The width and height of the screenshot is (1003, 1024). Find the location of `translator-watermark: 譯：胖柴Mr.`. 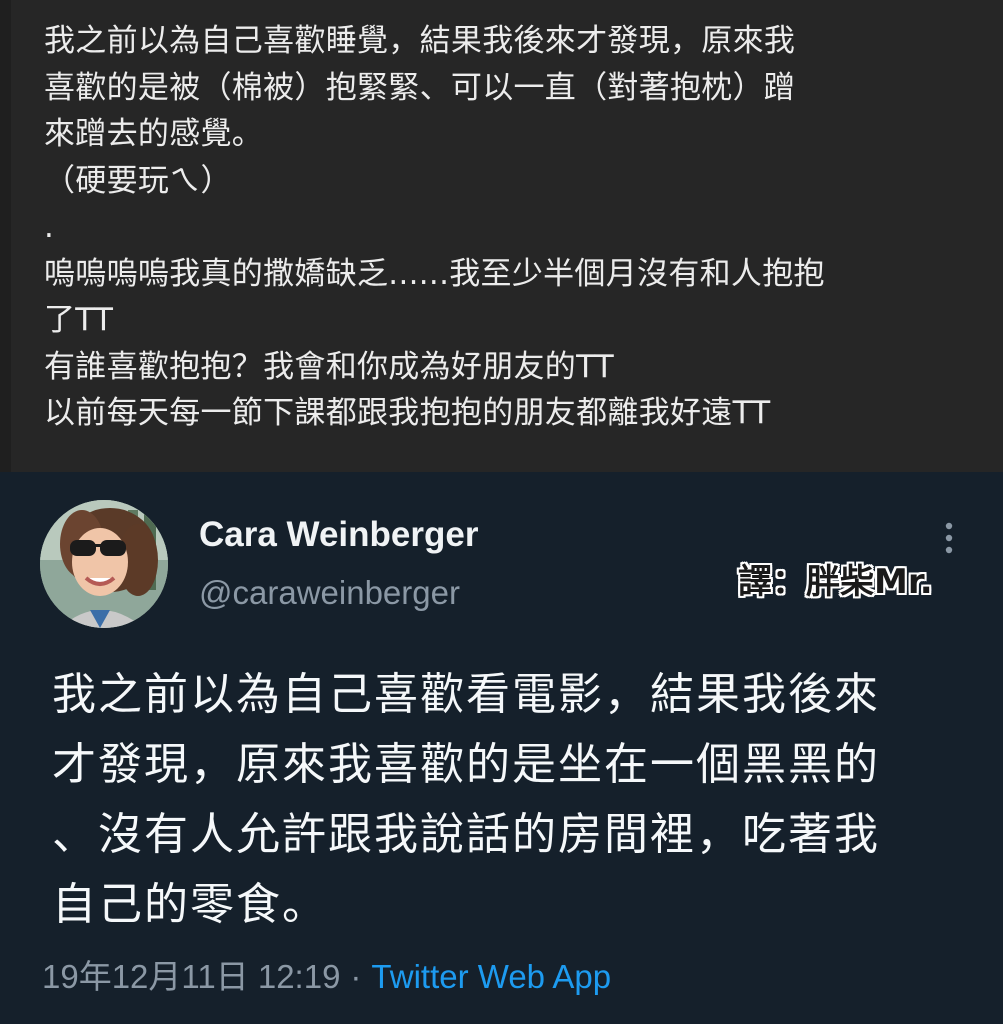

translator-watermark: 譯：胖柴Mr. is located at coordinates (835, 582).